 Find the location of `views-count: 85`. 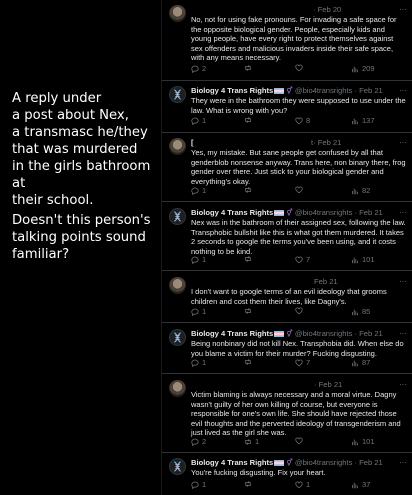

views-count: 85 is located at coordinates (366, 311).